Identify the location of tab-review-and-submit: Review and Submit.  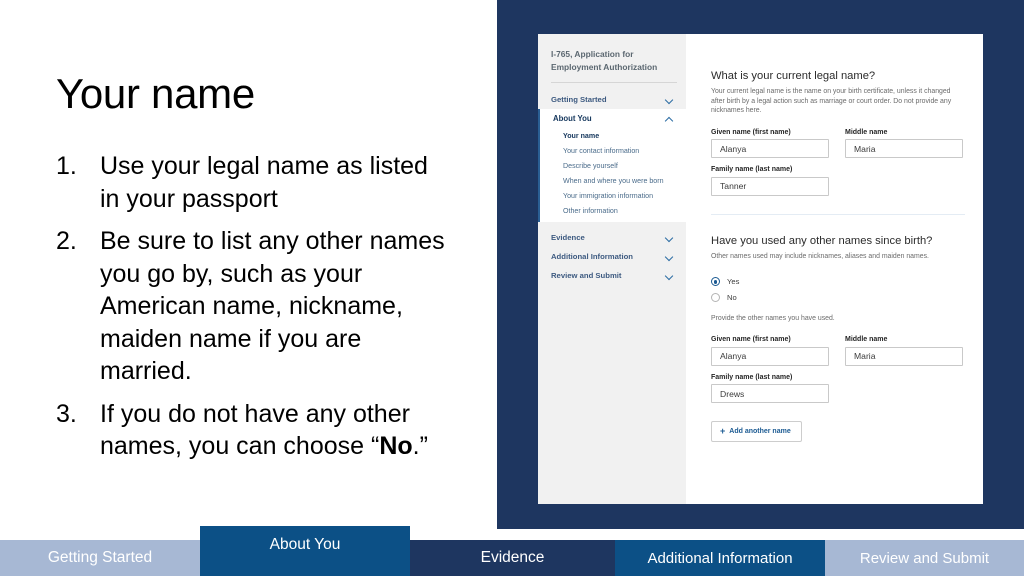
(924, 558).